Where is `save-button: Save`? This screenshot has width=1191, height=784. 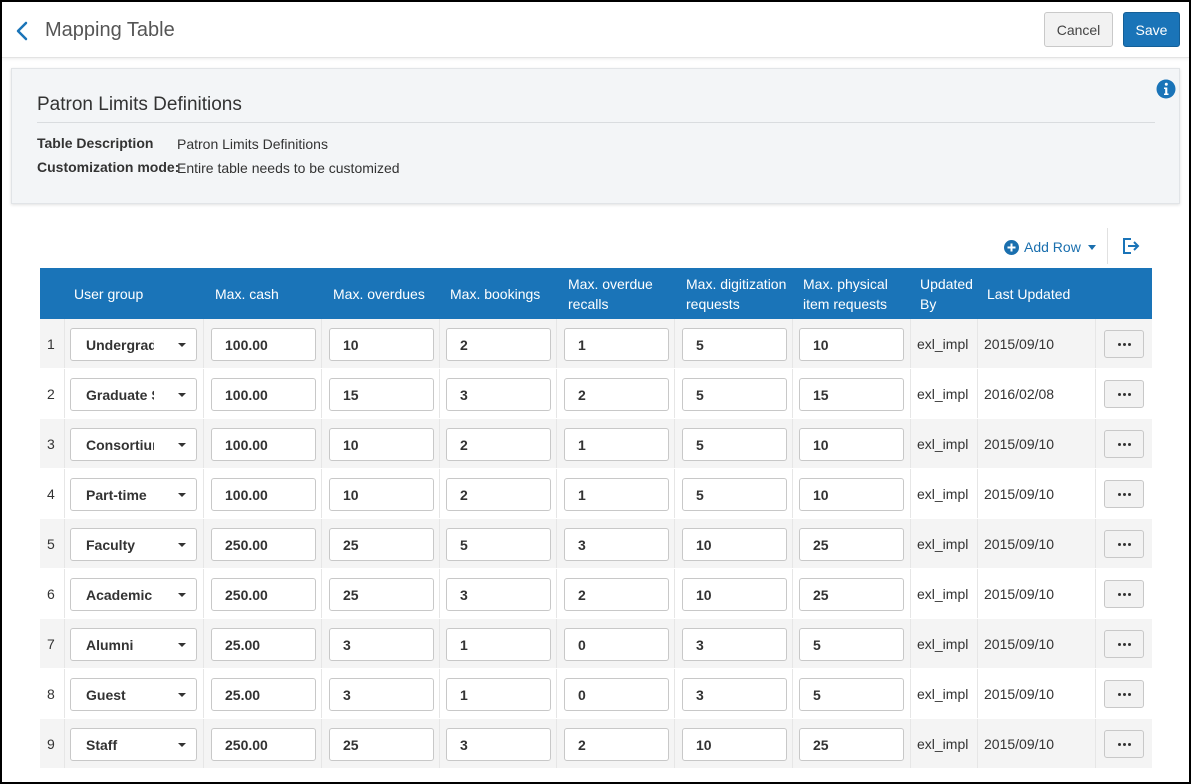
save-button: Save is located at coordinates (1151, 29).